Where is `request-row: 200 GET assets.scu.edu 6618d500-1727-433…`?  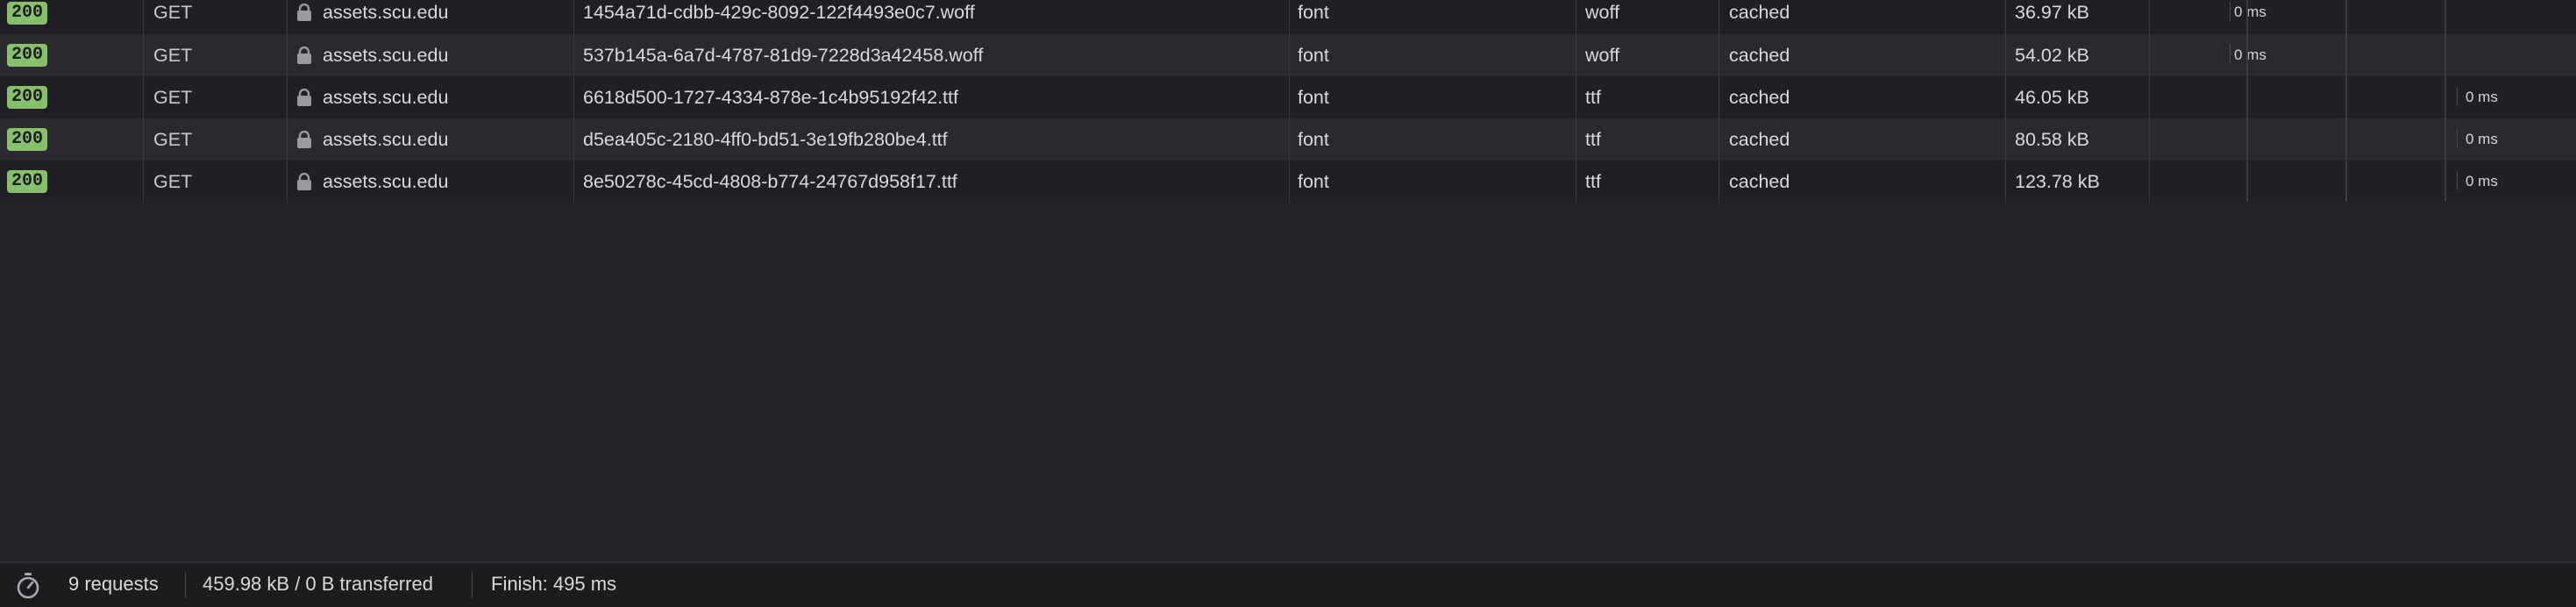
request-row: 200 GET assets.scu.edu 6618d500-1727-433… is located at coordinates (1288, 97).